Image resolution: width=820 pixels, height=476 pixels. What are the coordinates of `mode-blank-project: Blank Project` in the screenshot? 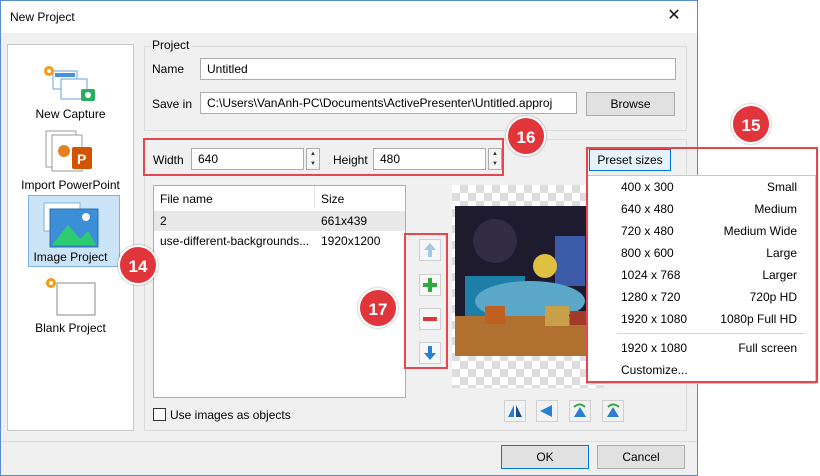 It's located at (70, 328).